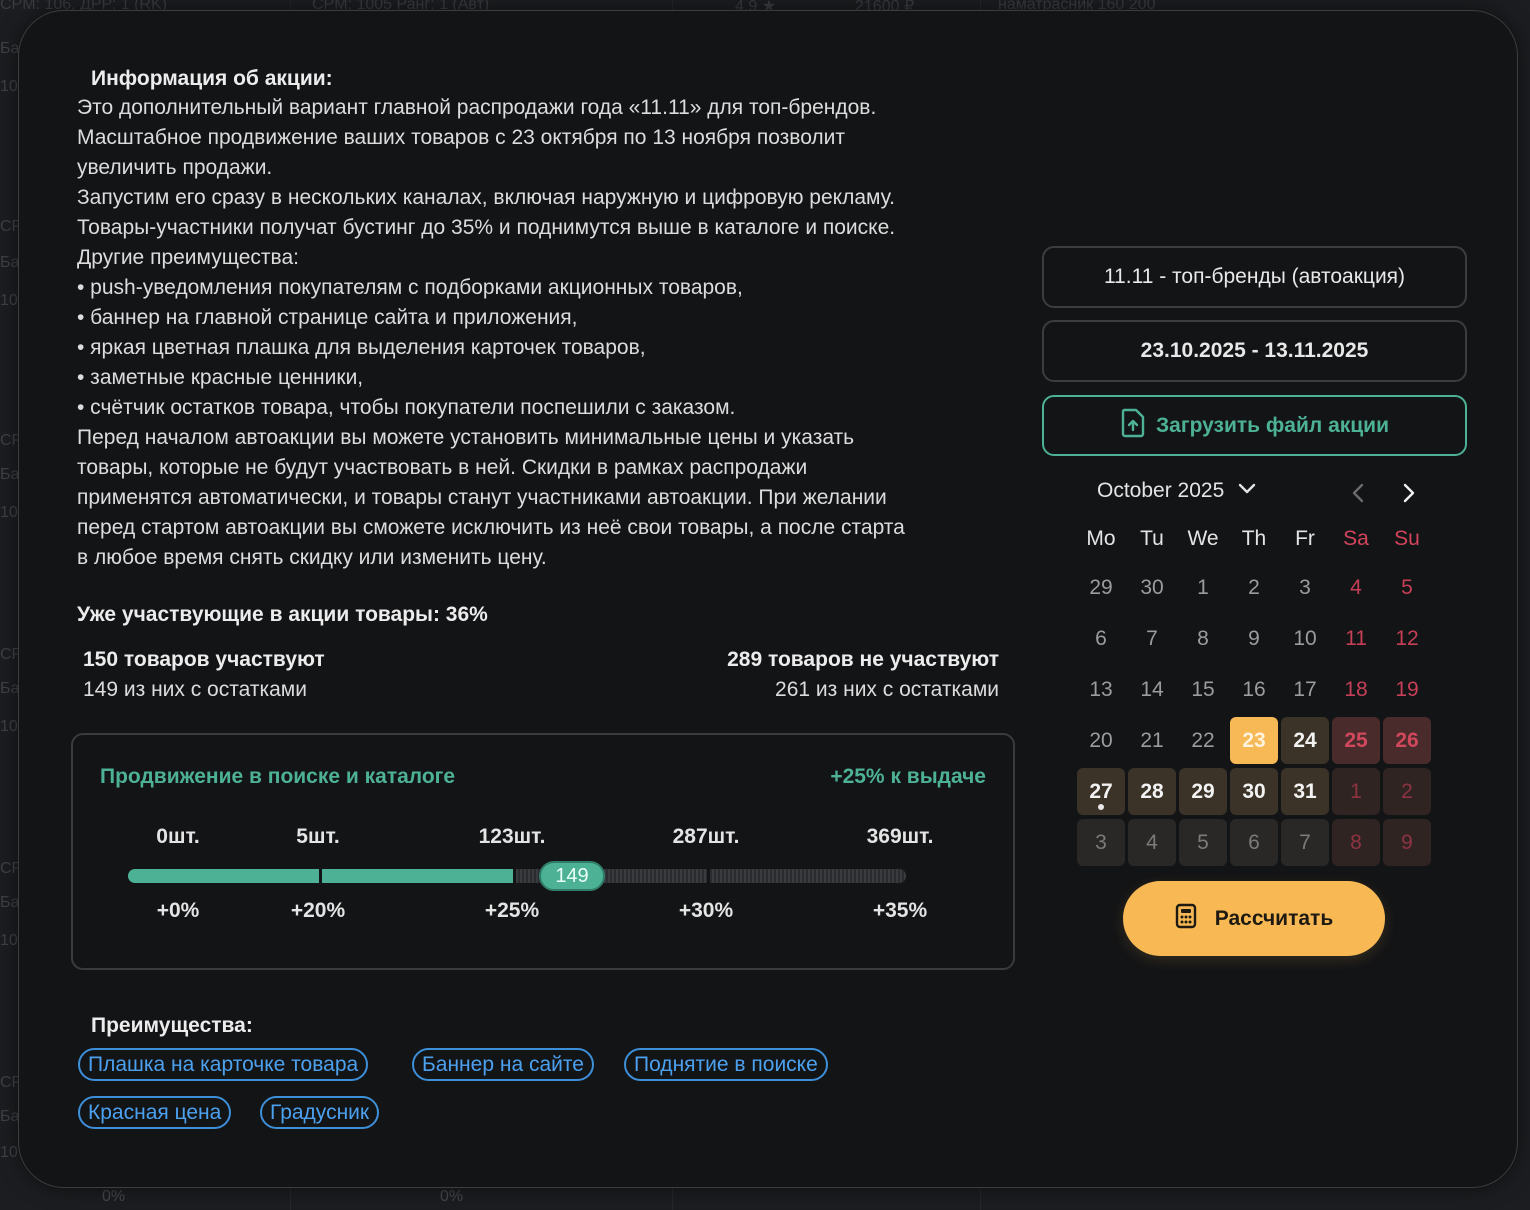 This screenshot has width=1530, height=1210. What do you see at coordinates (1152, 638) in the screenshot?
I see `calendar-day: 7` at bounding box center [1152, 638].